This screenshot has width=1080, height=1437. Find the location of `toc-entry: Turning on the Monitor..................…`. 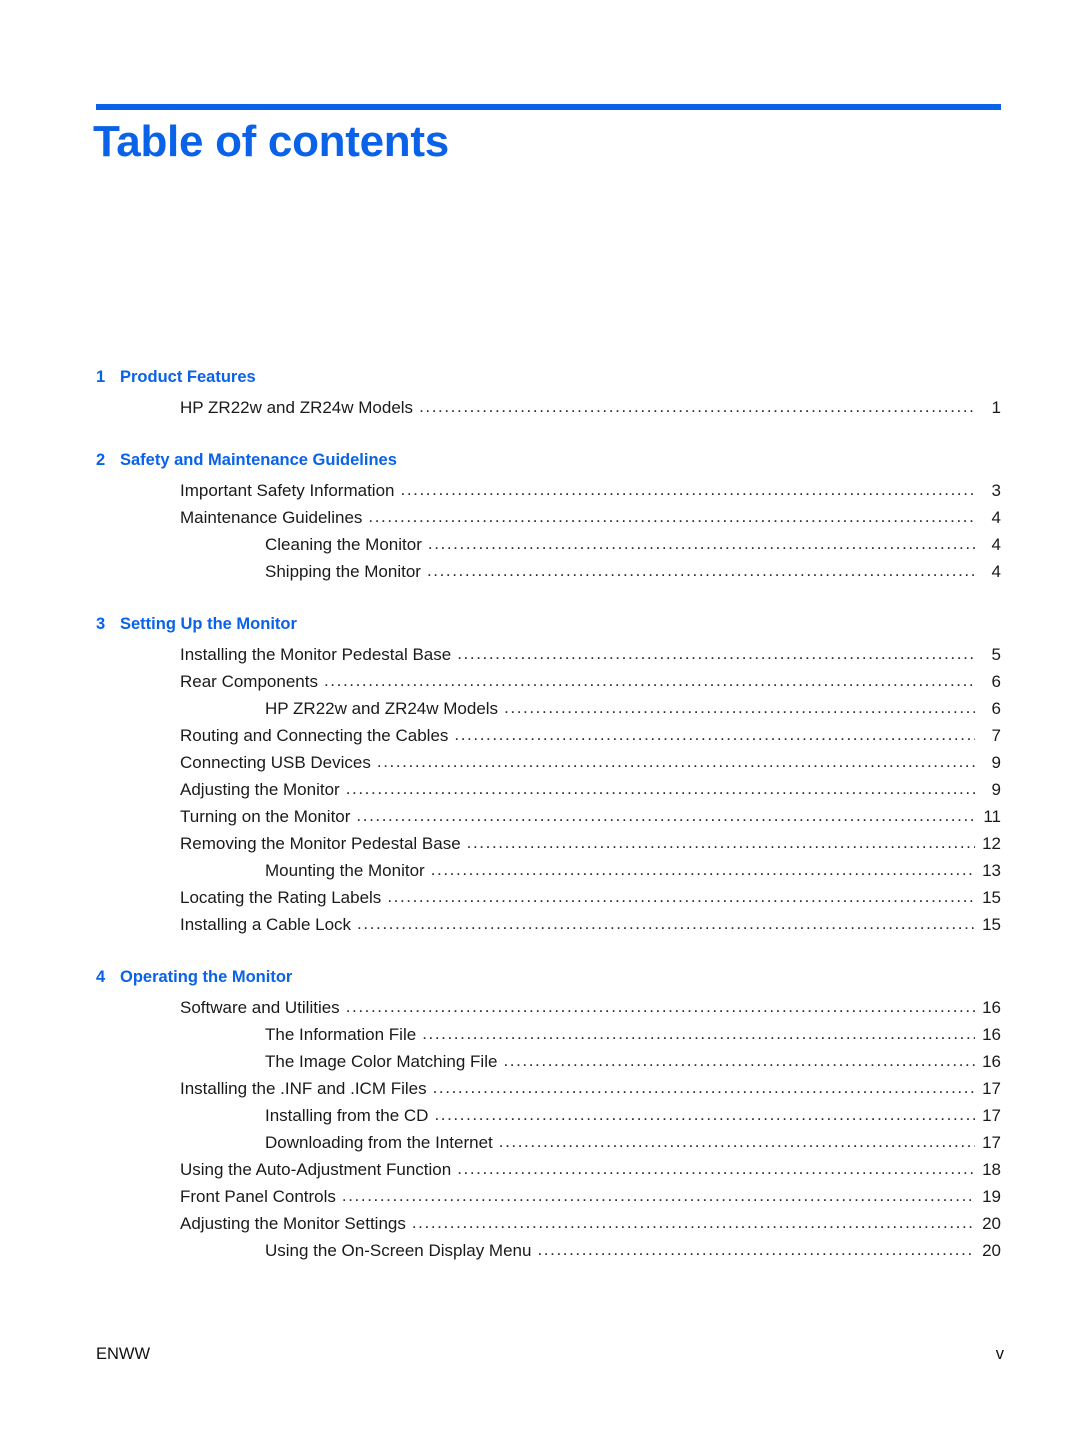

toc-entry: Turning on the Monitor..................… is located at coordinates (540, 816).